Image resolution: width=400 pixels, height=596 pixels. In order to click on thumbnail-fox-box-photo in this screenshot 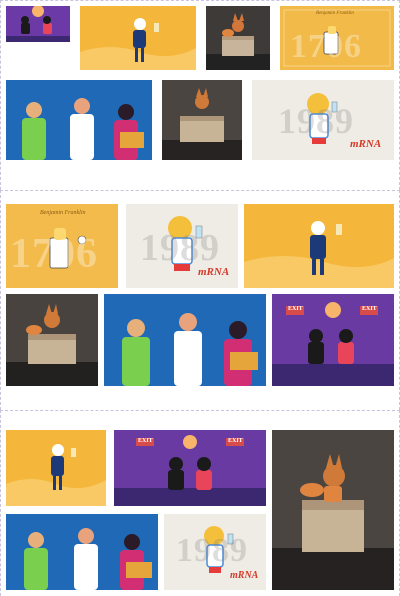, I will do `click(202, 120)`.